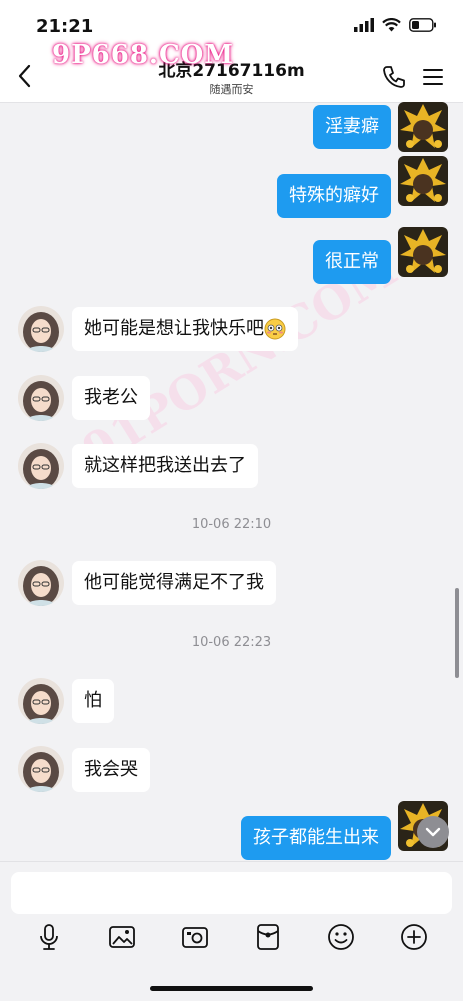 Image resolution: width=463 pixels, height=1001 pixels. I want to click on message-bubble-out: 特殊的癖好, so click(334, 196).